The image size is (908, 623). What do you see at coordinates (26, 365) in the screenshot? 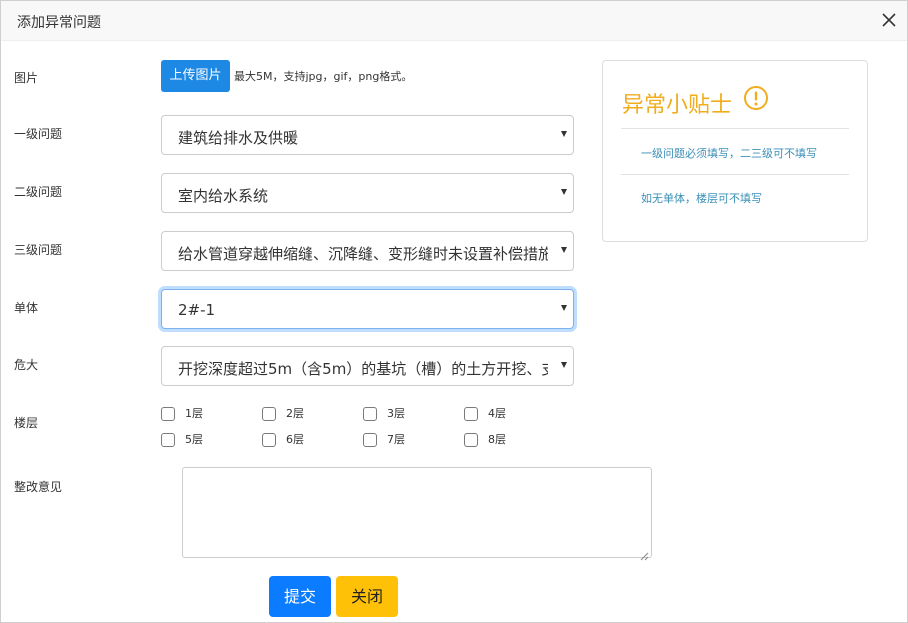
I see `danger-label: 危大` at bounding box center [26, 365].